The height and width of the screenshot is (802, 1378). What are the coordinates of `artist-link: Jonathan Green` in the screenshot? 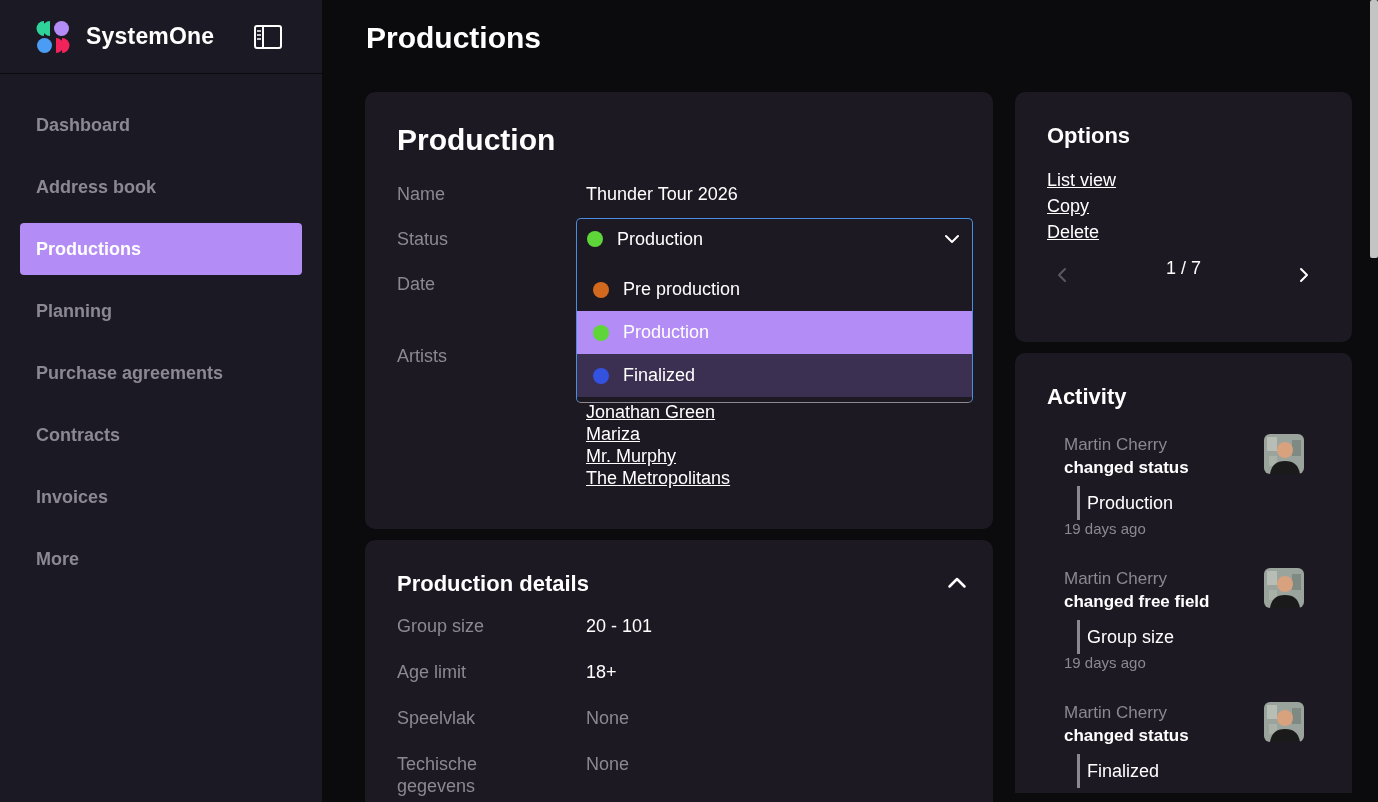 It's located at (651, 412).